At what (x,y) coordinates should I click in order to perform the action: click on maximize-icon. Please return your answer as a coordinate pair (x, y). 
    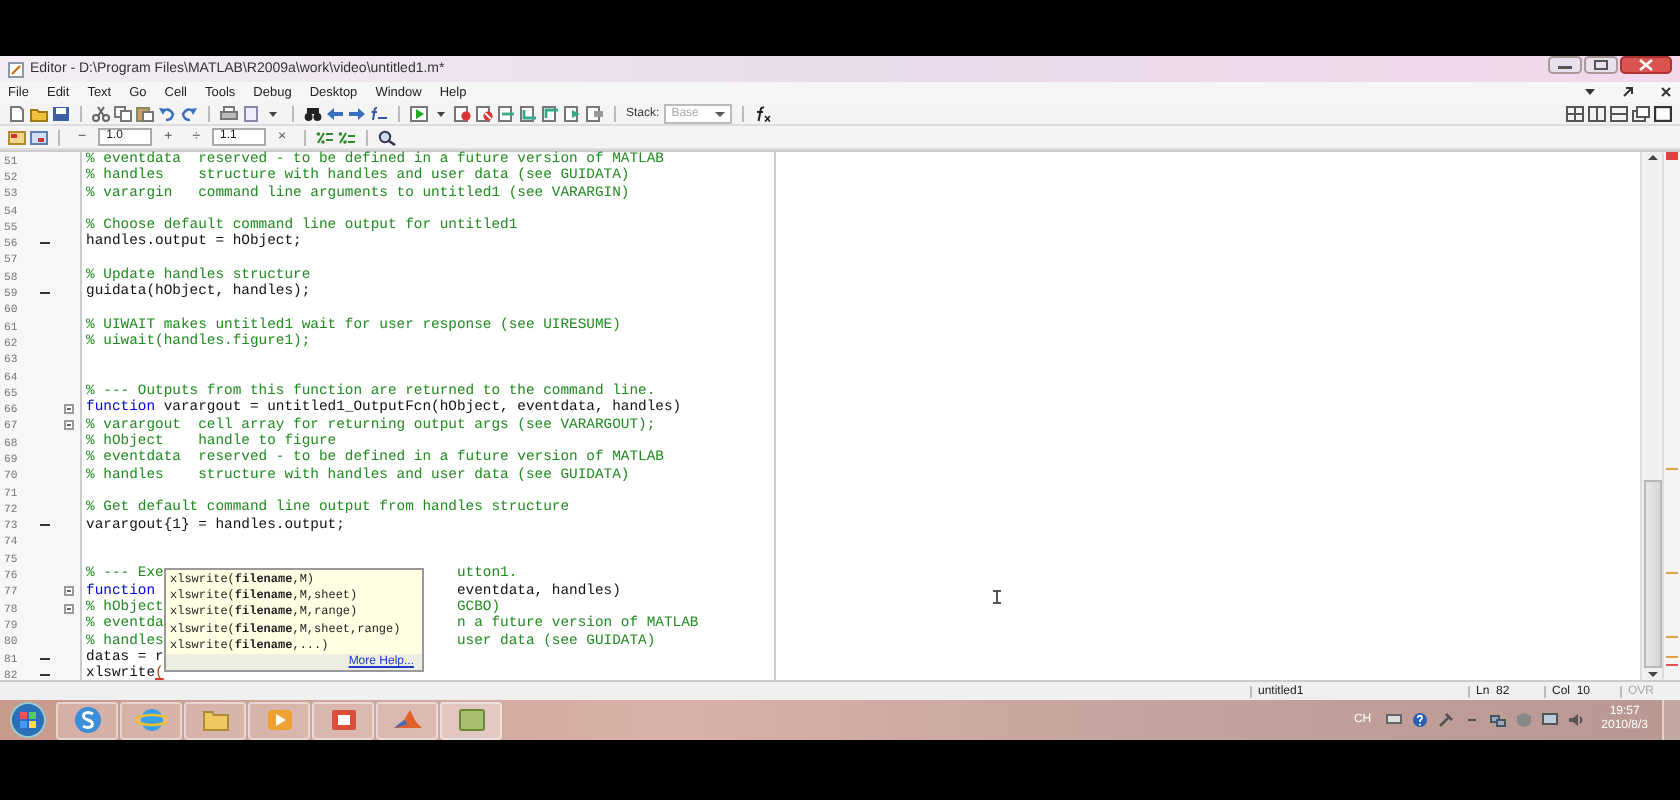
    Looking at the image, I should click on (1601, 65).